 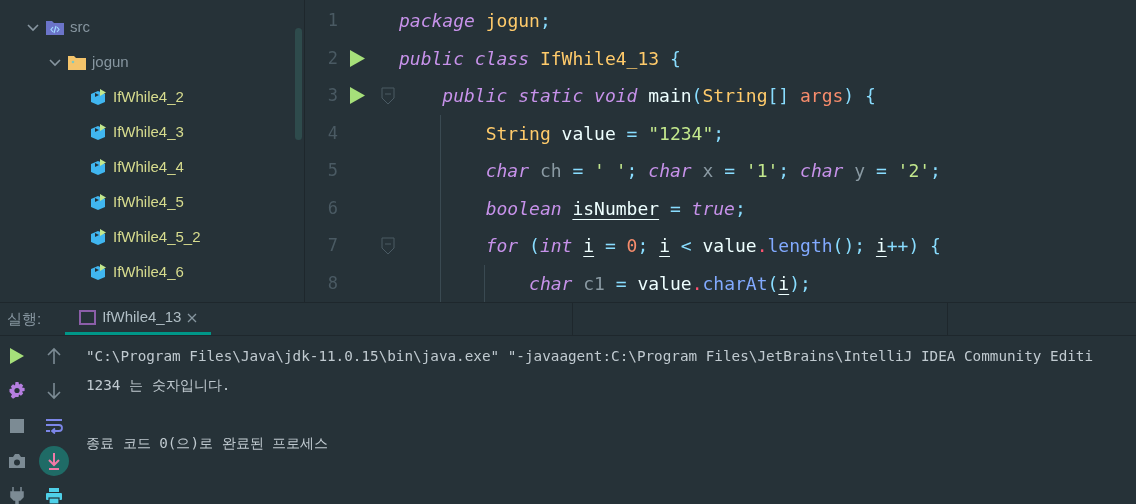 I want to click on code-line: char ch = ' '; char x = '1'; char y = '2';, so click(x=712, y=171).